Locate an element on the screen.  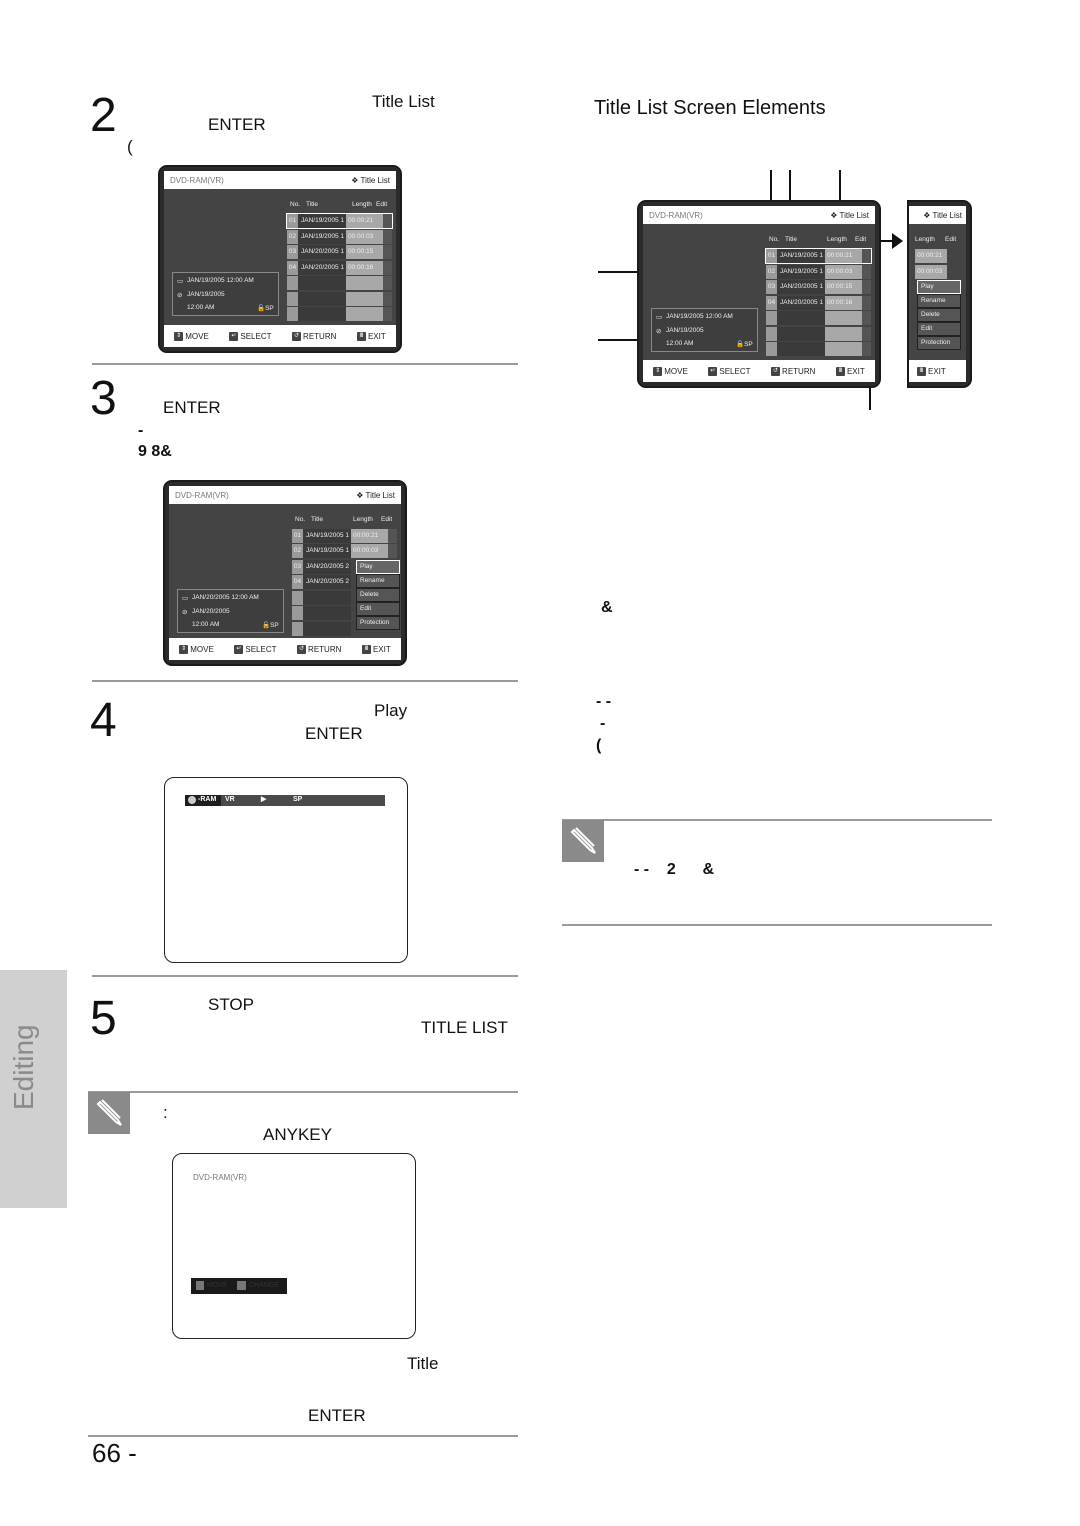
return-label: RETURN is located at coordinates (325, 649).